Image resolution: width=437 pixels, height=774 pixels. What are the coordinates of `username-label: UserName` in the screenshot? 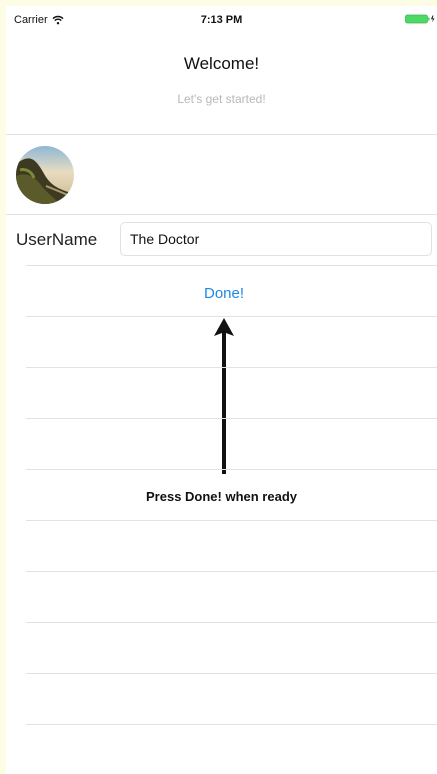 It's located at (57, 239).